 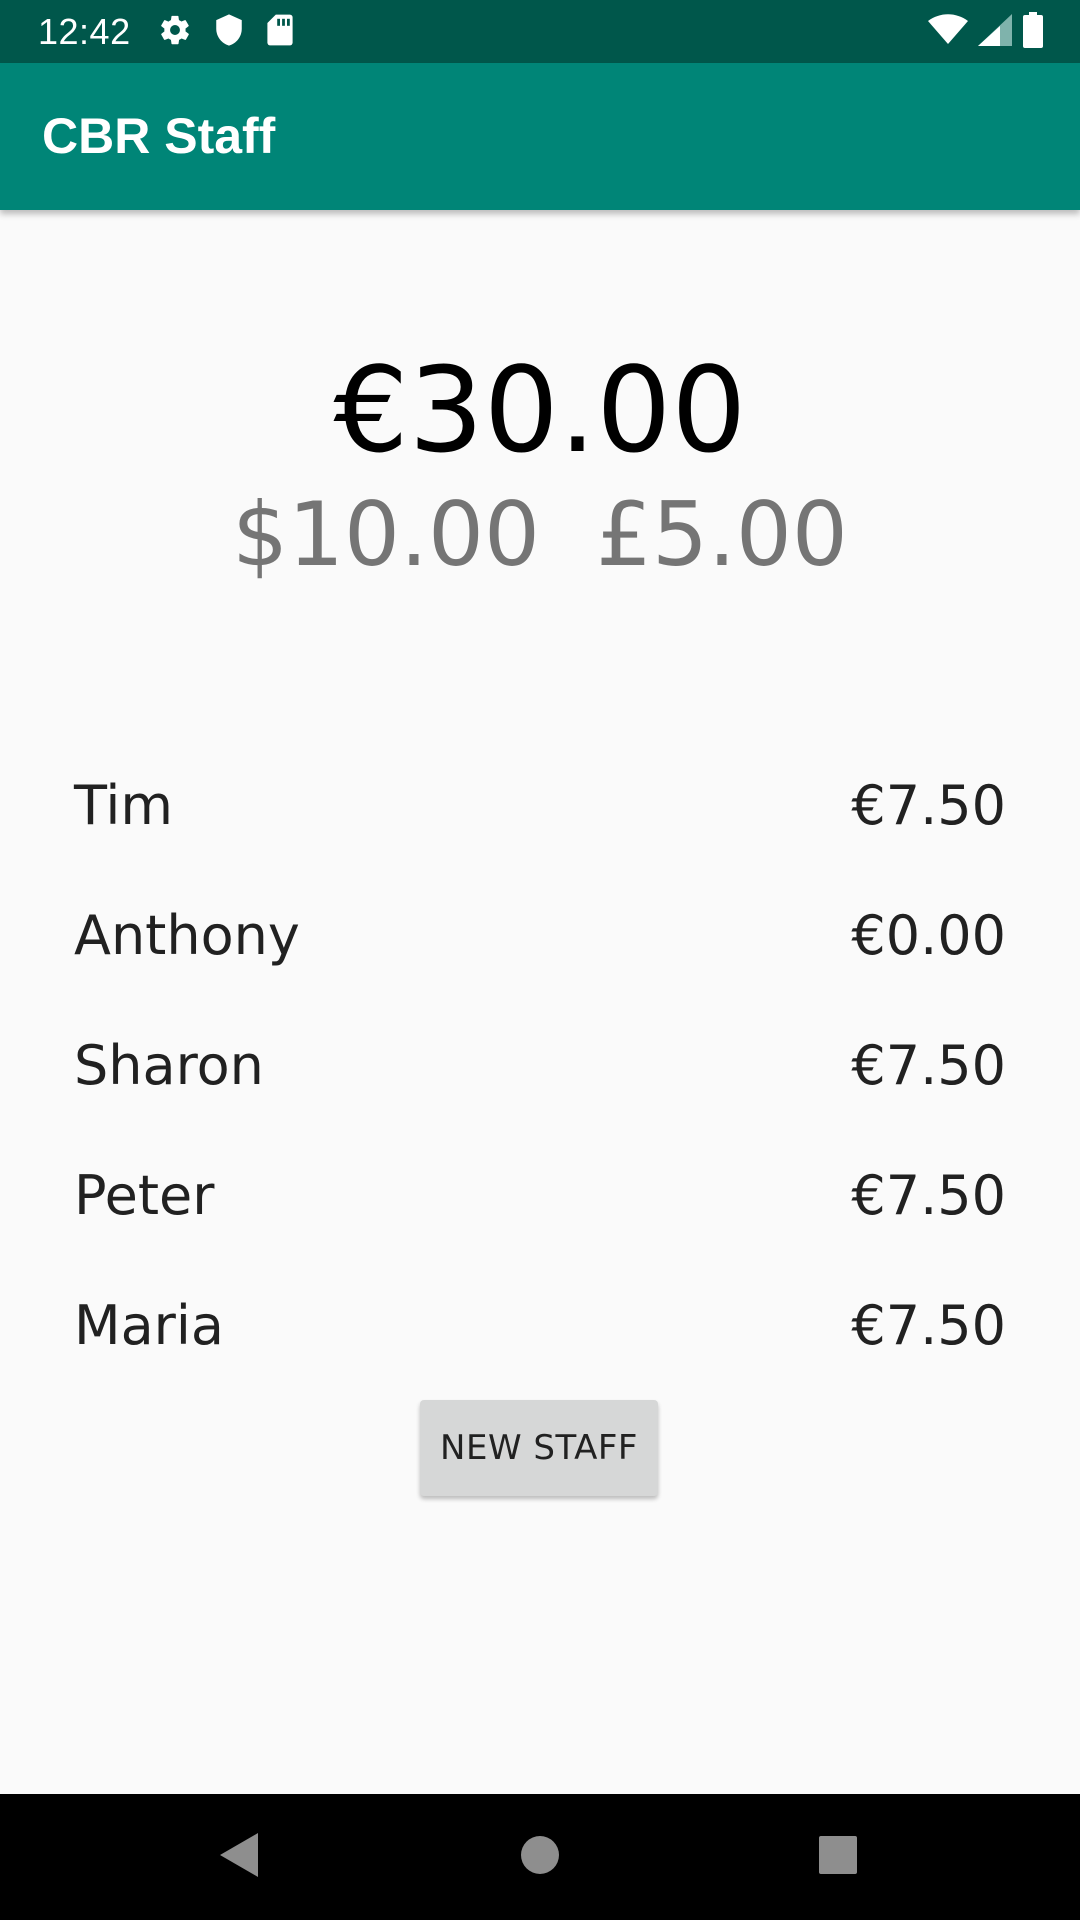 I want to click on cell-signal-icon, so click(x=995, y=32).